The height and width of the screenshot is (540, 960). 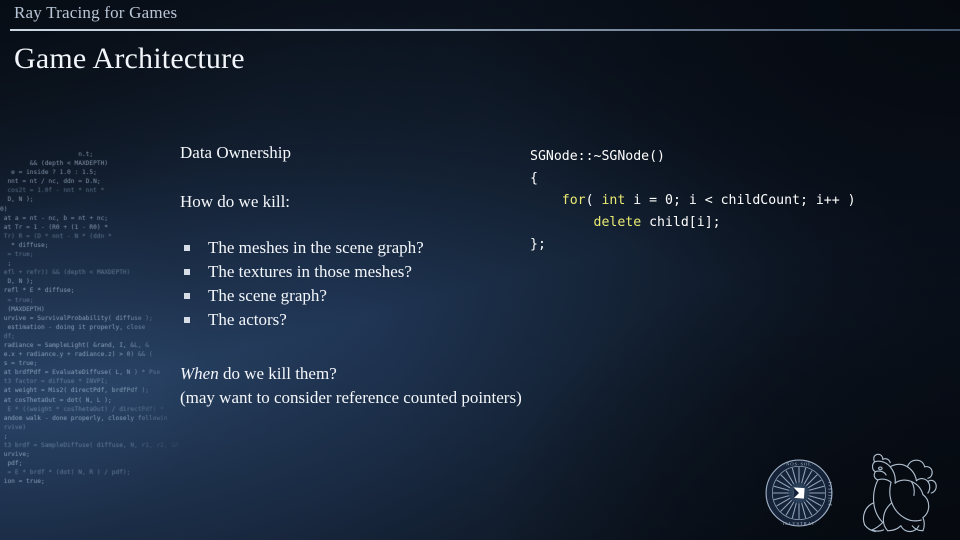 I want to click on bullet-label: The textures in those meshes?, so click(x=310, y=271).